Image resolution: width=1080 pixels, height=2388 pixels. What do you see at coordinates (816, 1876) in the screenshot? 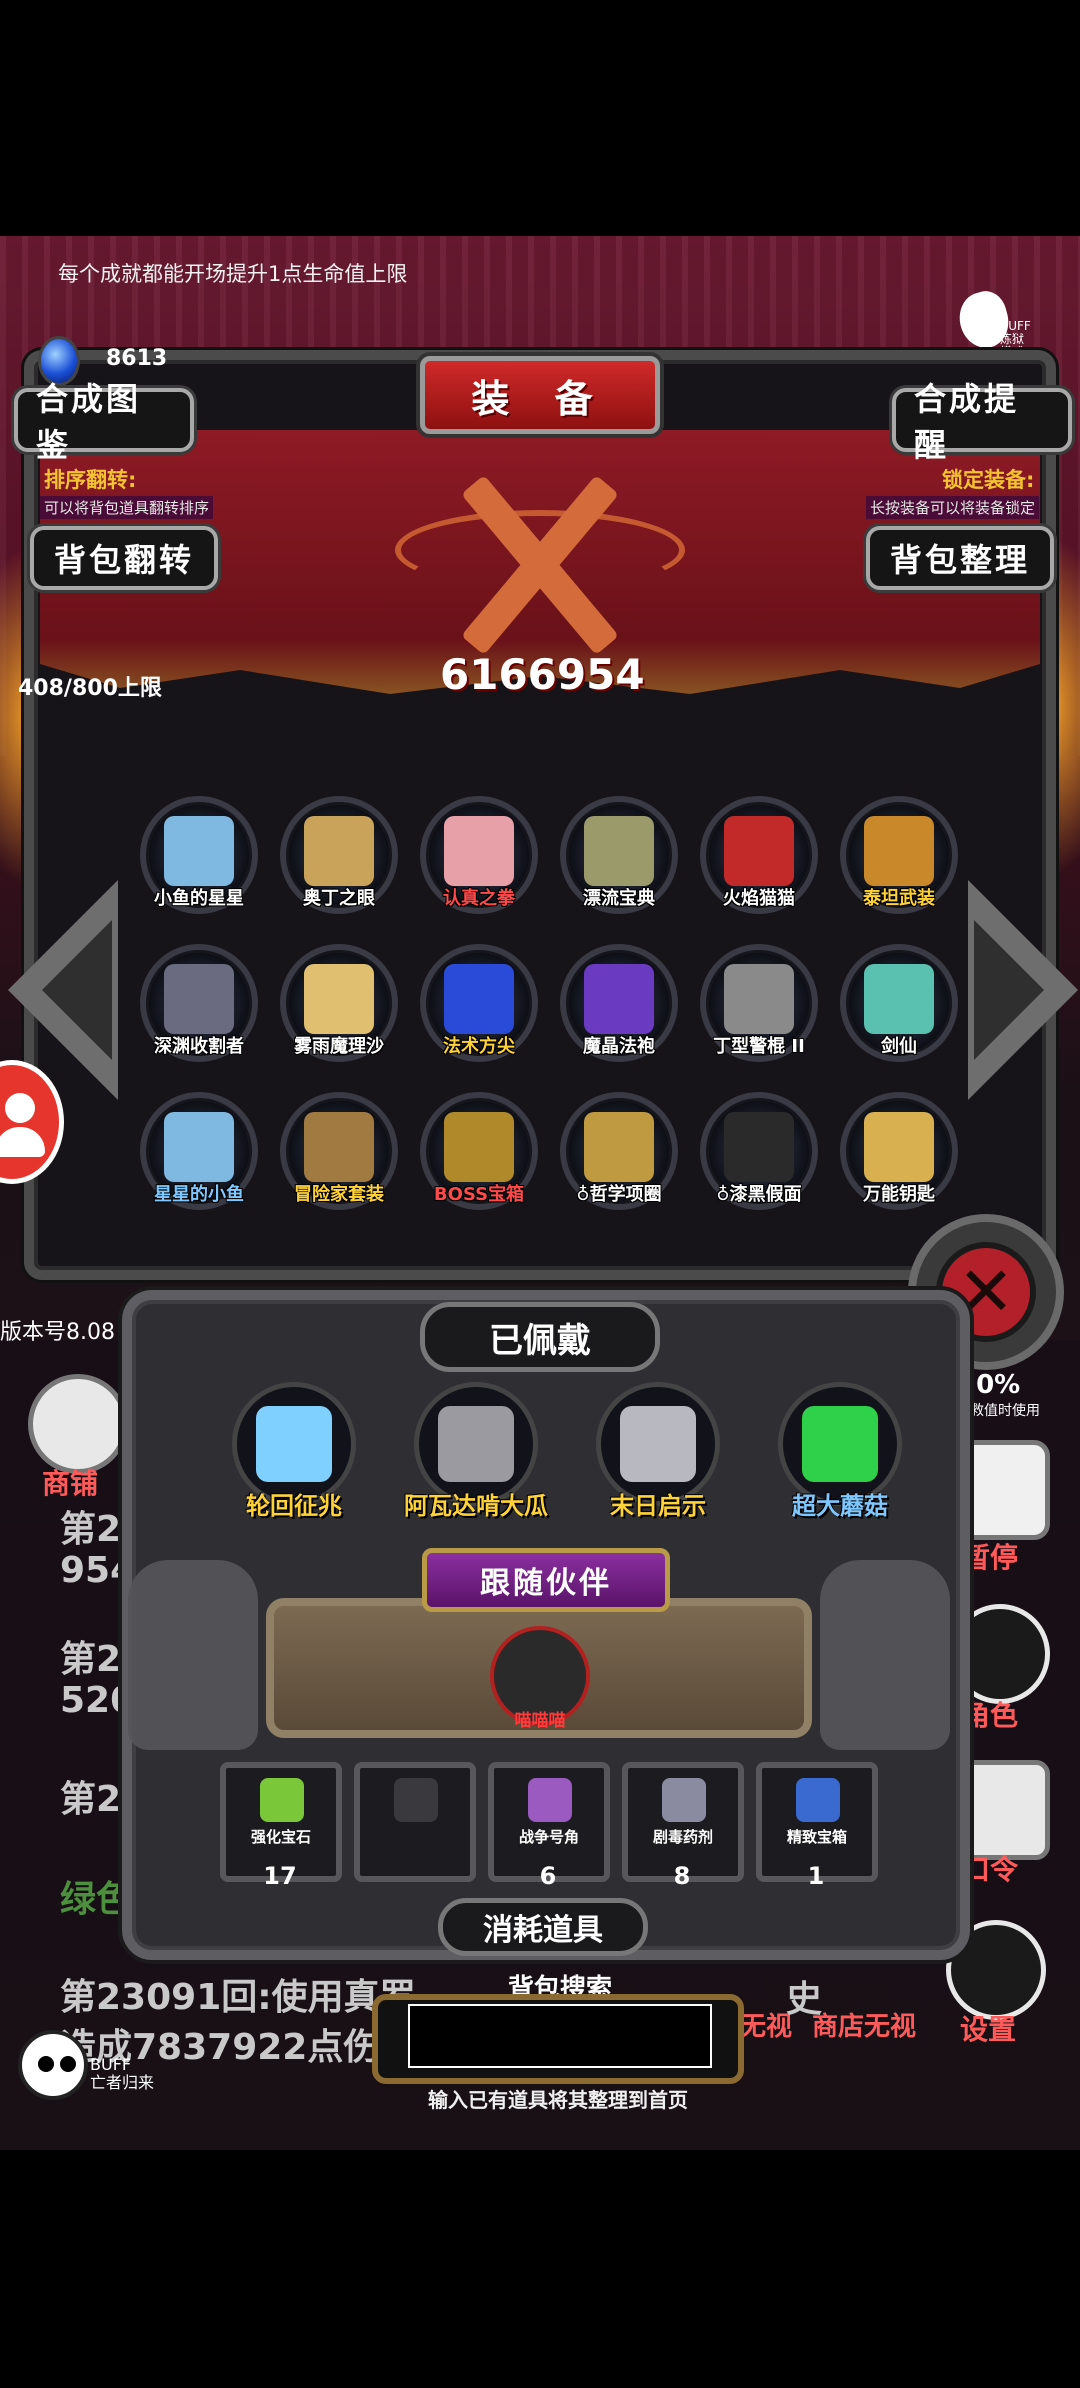
I see `consumable-count: 1` at bounding box center [816, 1876].